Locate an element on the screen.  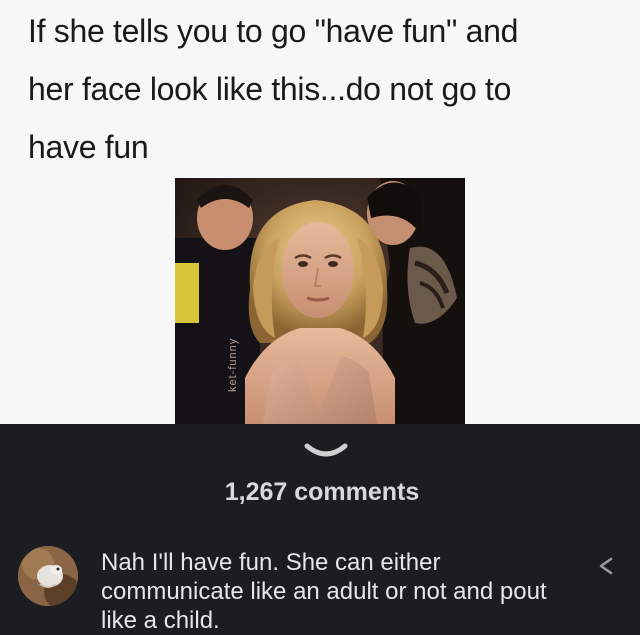
share-icon is located at coordinates (606, 566).